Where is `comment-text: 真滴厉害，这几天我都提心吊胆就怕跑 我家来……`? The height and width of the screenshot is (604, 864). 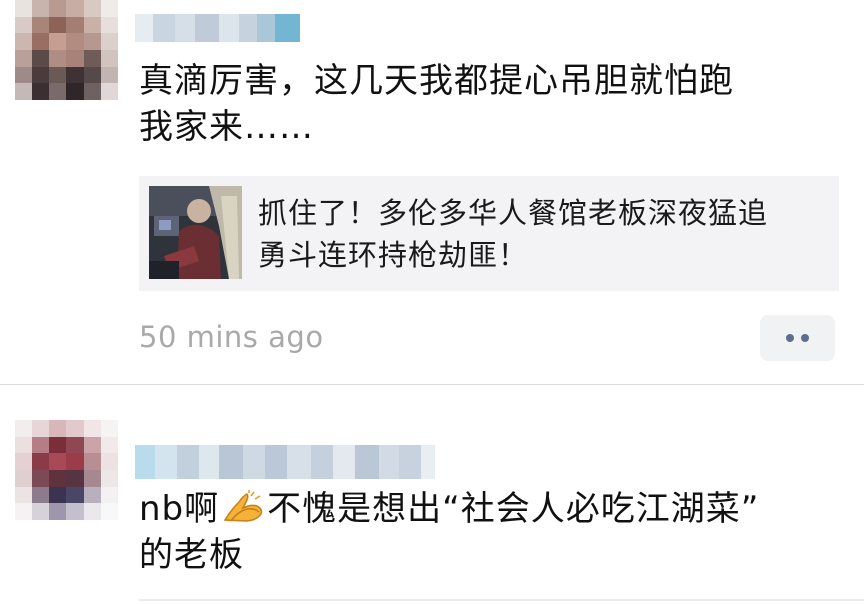
comment-text: 真滴厉害，这几天我都提心吊胆就怕跑 我家来…… is located at coordinates (436, 104).